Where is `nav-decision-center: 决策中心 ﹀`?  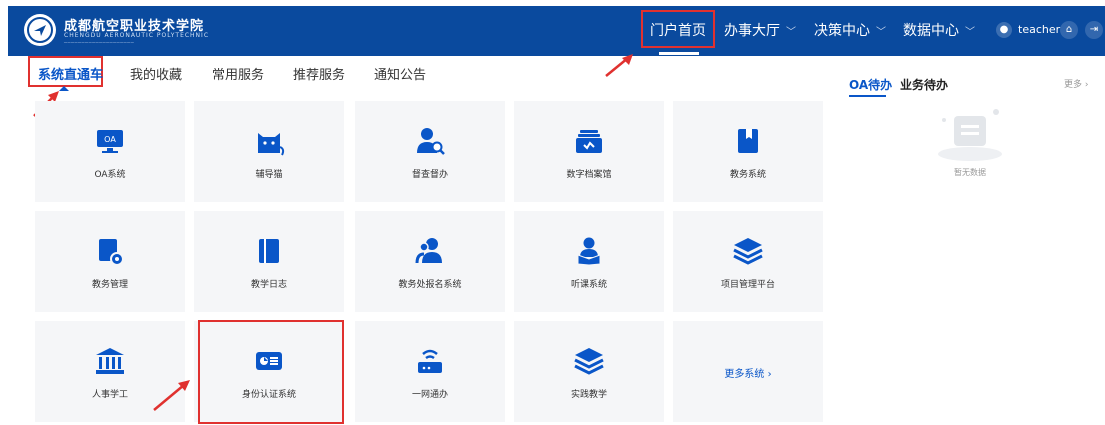 nav-decision-center: 决策中心 ﹀ is located at coordinates (850, 31).